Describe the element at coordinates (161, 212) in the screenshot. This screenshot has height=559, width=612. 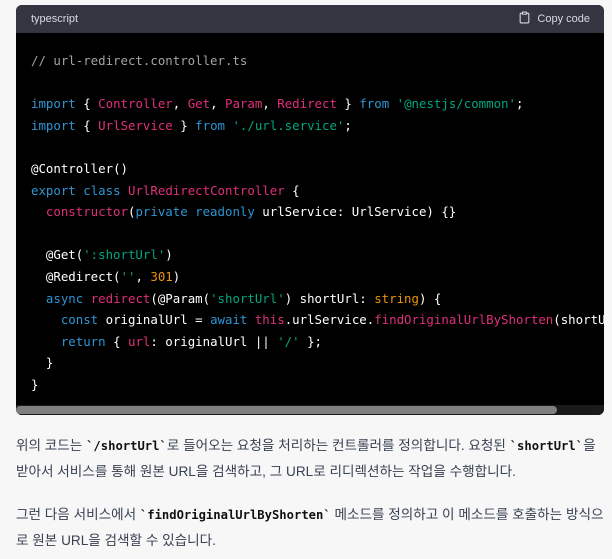
I see `code-token: private` at that location.